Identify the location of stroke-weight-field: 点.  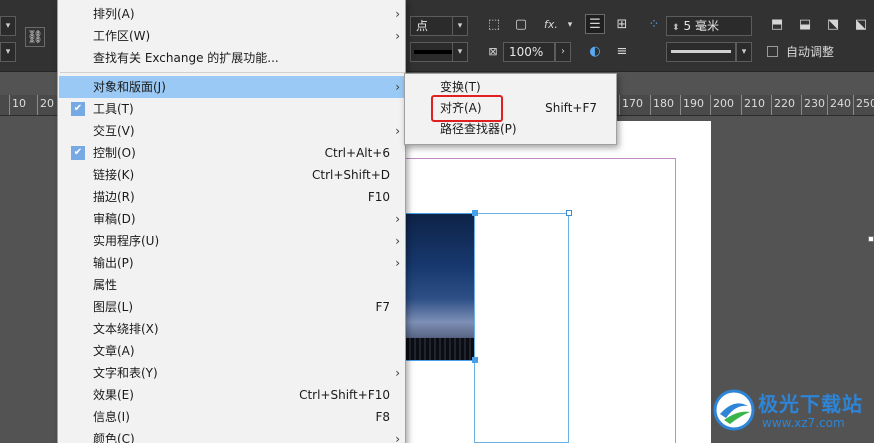
(434, 26).